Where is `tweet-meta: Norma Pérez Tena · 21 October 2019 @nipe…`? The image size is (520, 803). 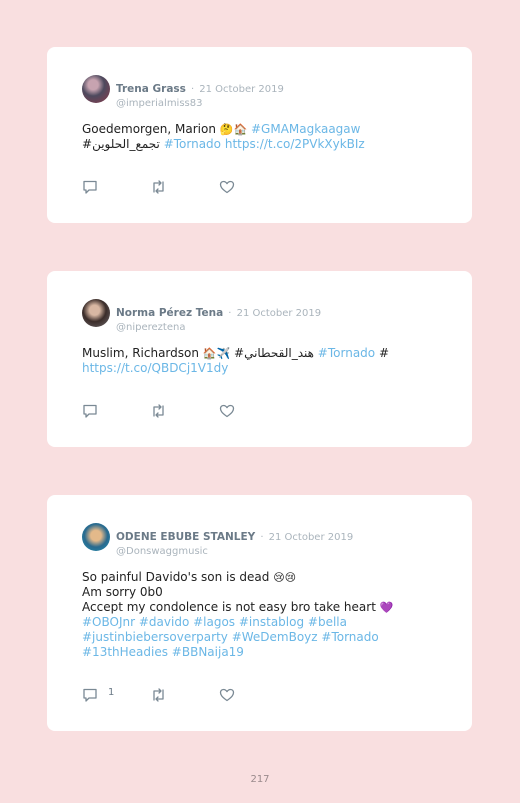 tweet-meta: Norma Pérez Tena · 21 October 2019 @nipe… is located at coordinates (218, 317).